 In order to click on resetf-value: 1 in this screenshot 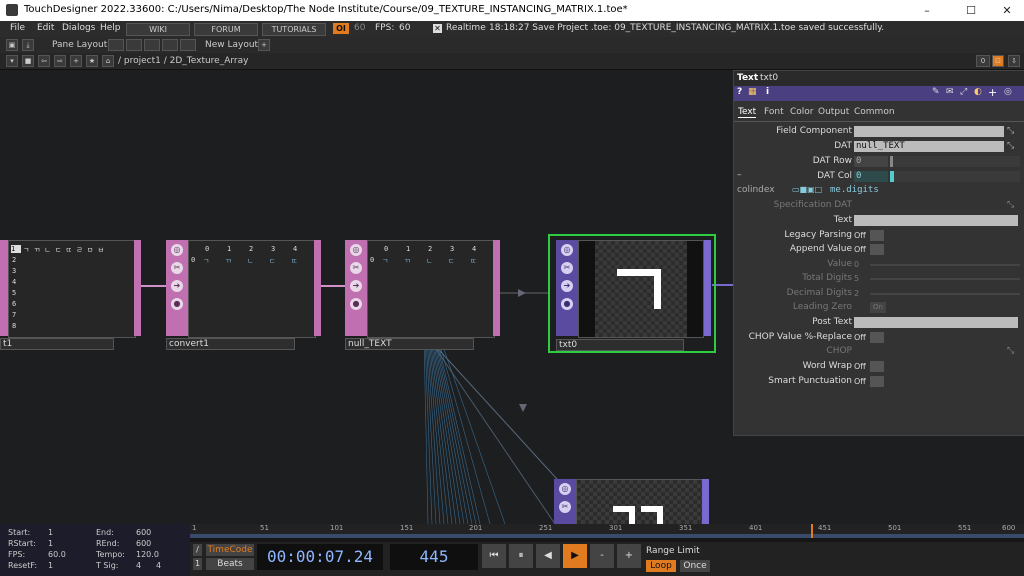, I will do `click(50, 565)`.